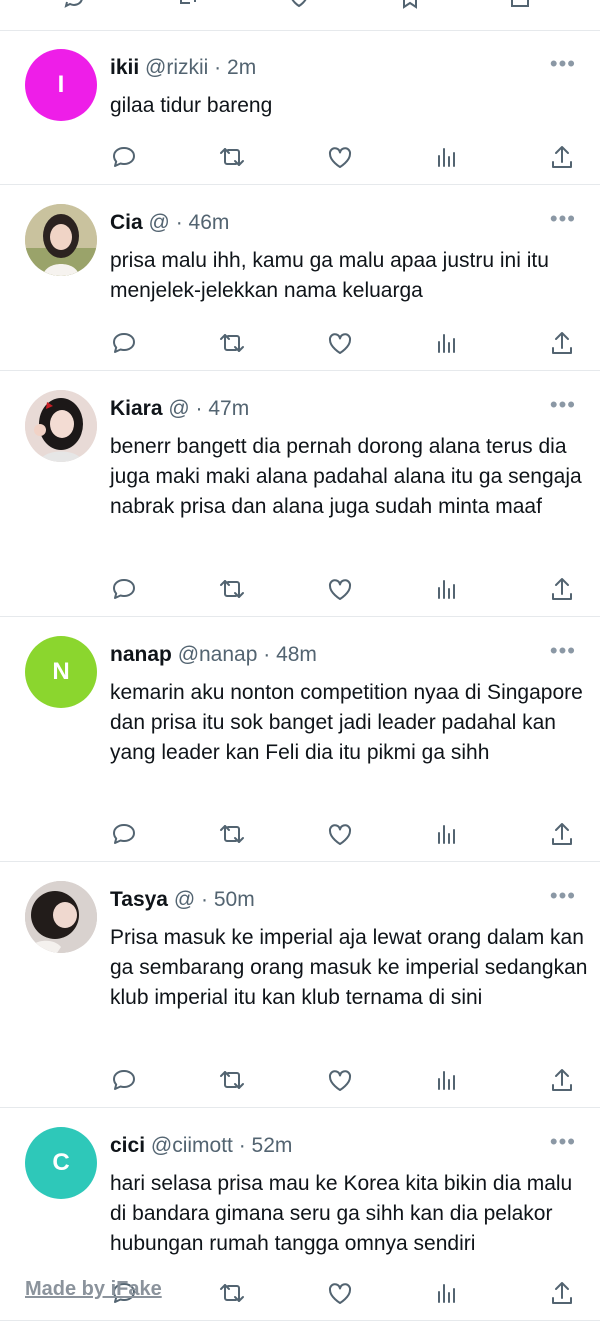 The width and height of the screenshot is (600, 1338). I want to click on bookmark-icon, so click(410, 5).